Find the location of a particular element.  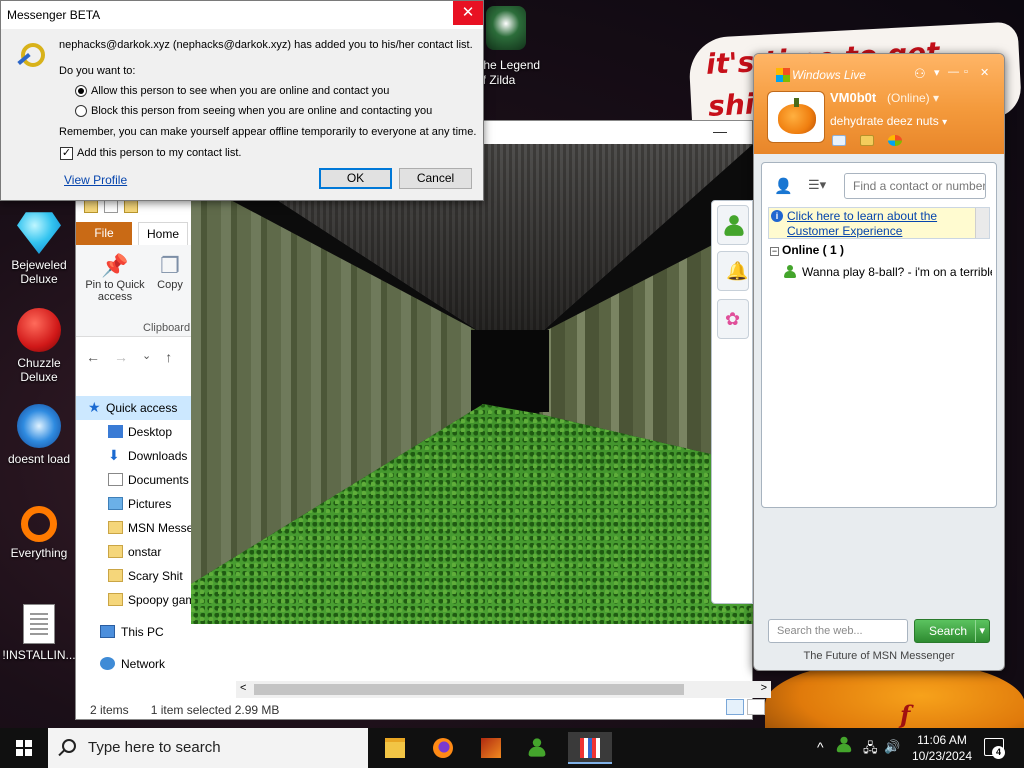

back-icon: ← is located at coordinates (93, 357).